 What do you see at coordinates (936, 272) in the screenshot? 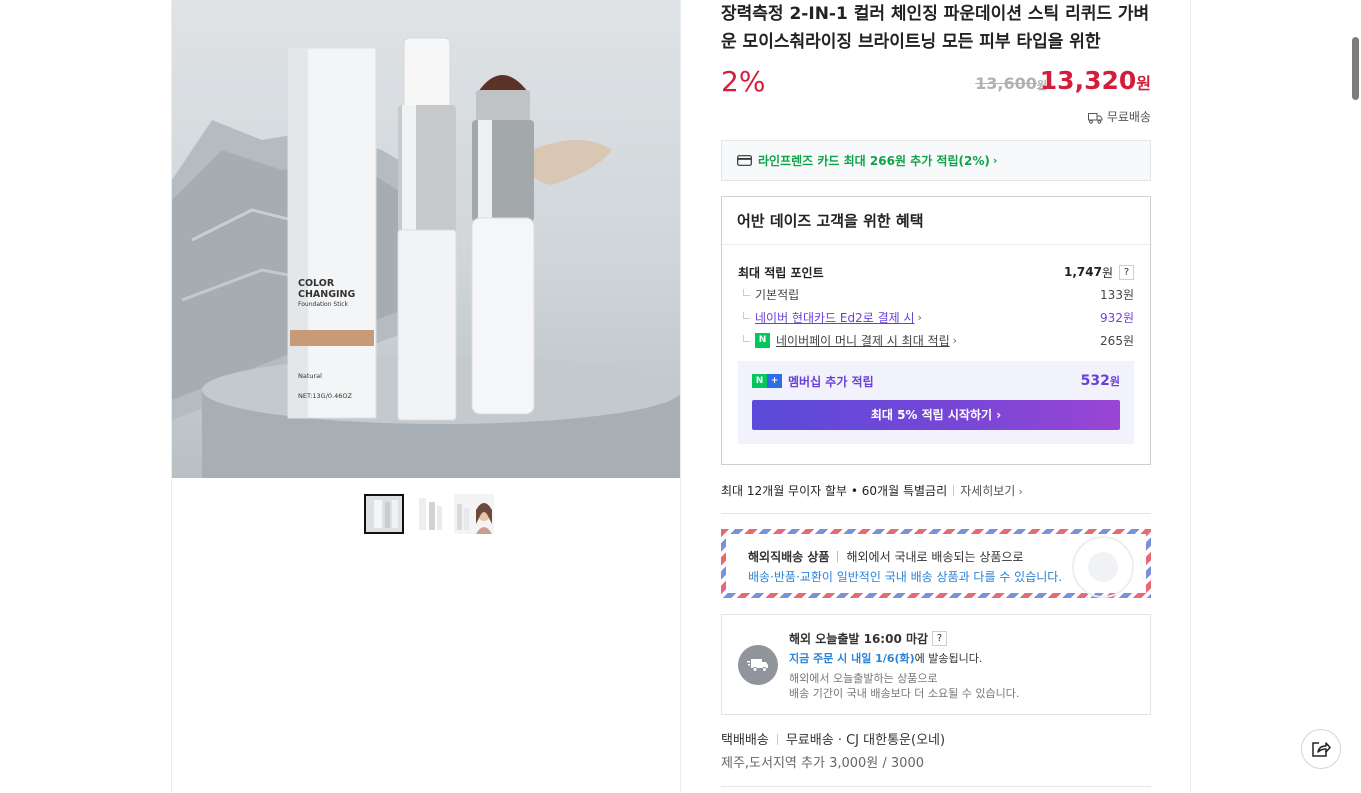
I see `max-points-row: 최대 적립 포인트 1,747 원 ?` at bounding box center [936, 272].